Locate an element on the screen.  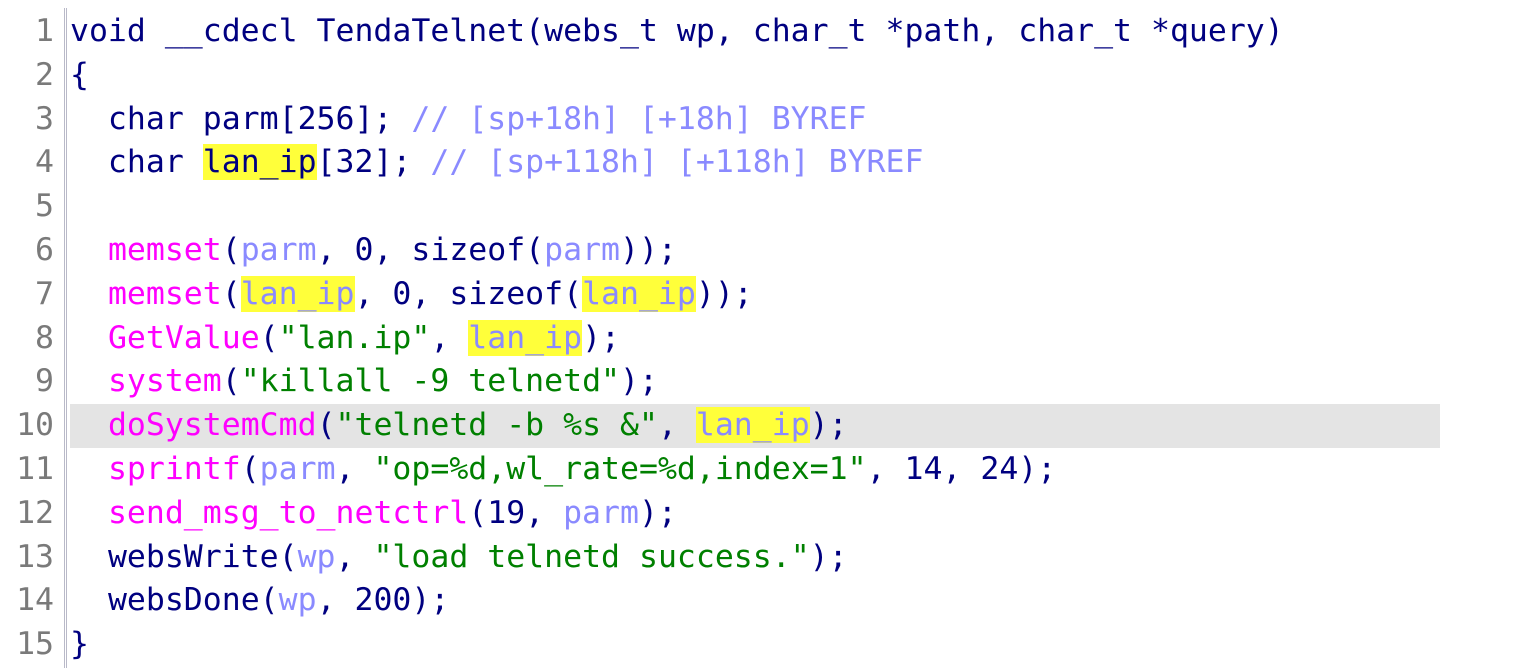
code-line: 2{ is located at coordinates (720, 76).